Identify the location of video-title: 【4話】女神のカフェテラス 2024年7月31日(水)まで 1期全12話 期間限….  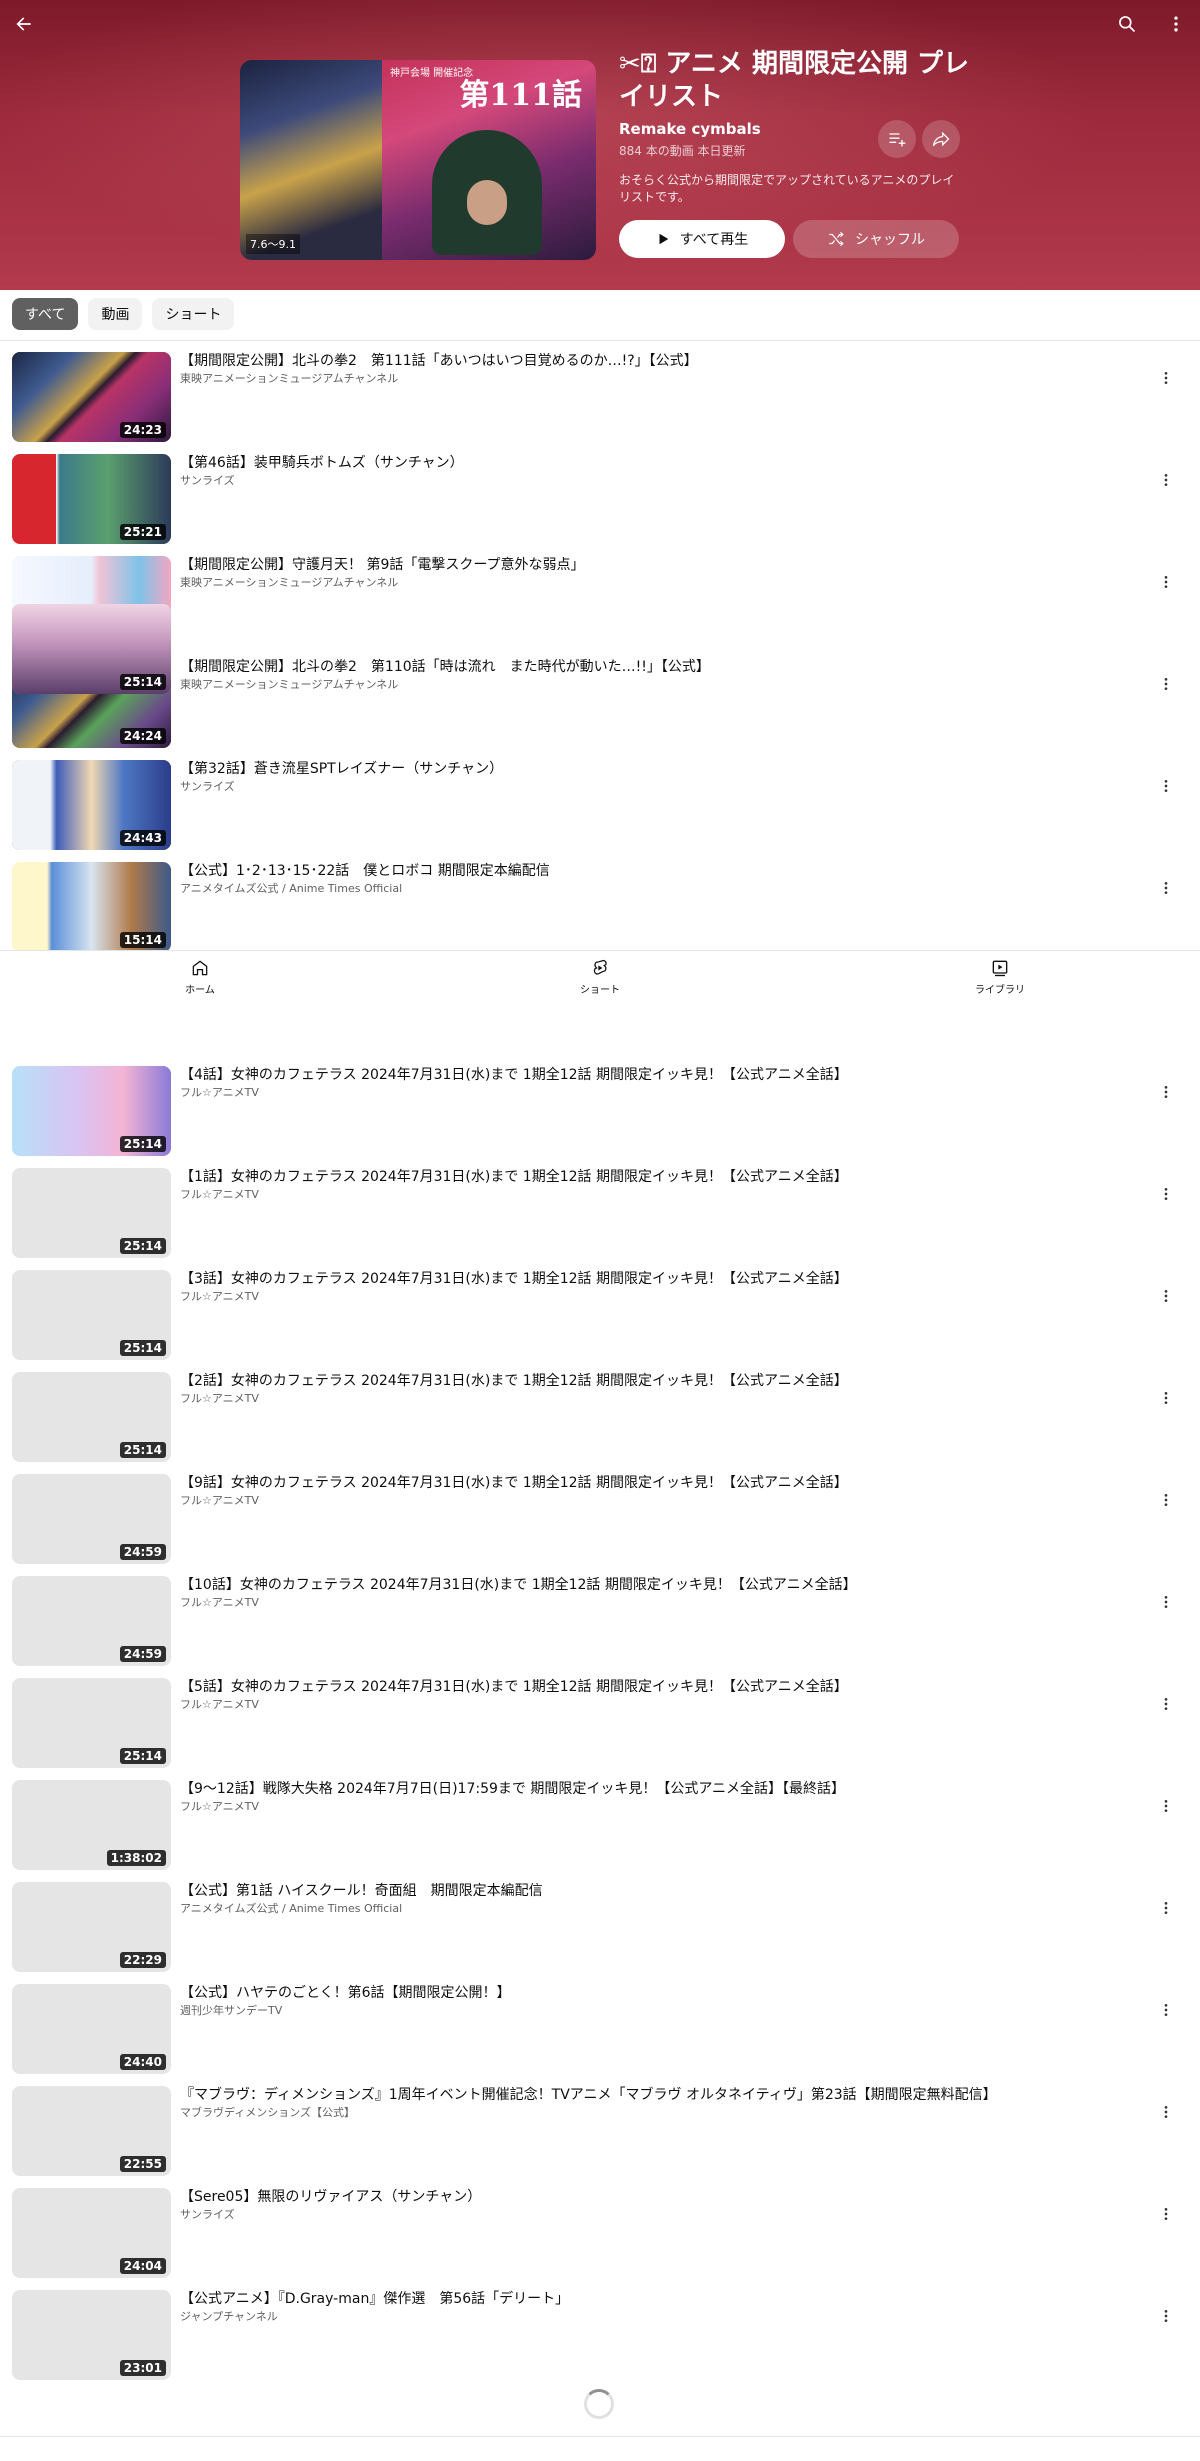
(660, 1075).